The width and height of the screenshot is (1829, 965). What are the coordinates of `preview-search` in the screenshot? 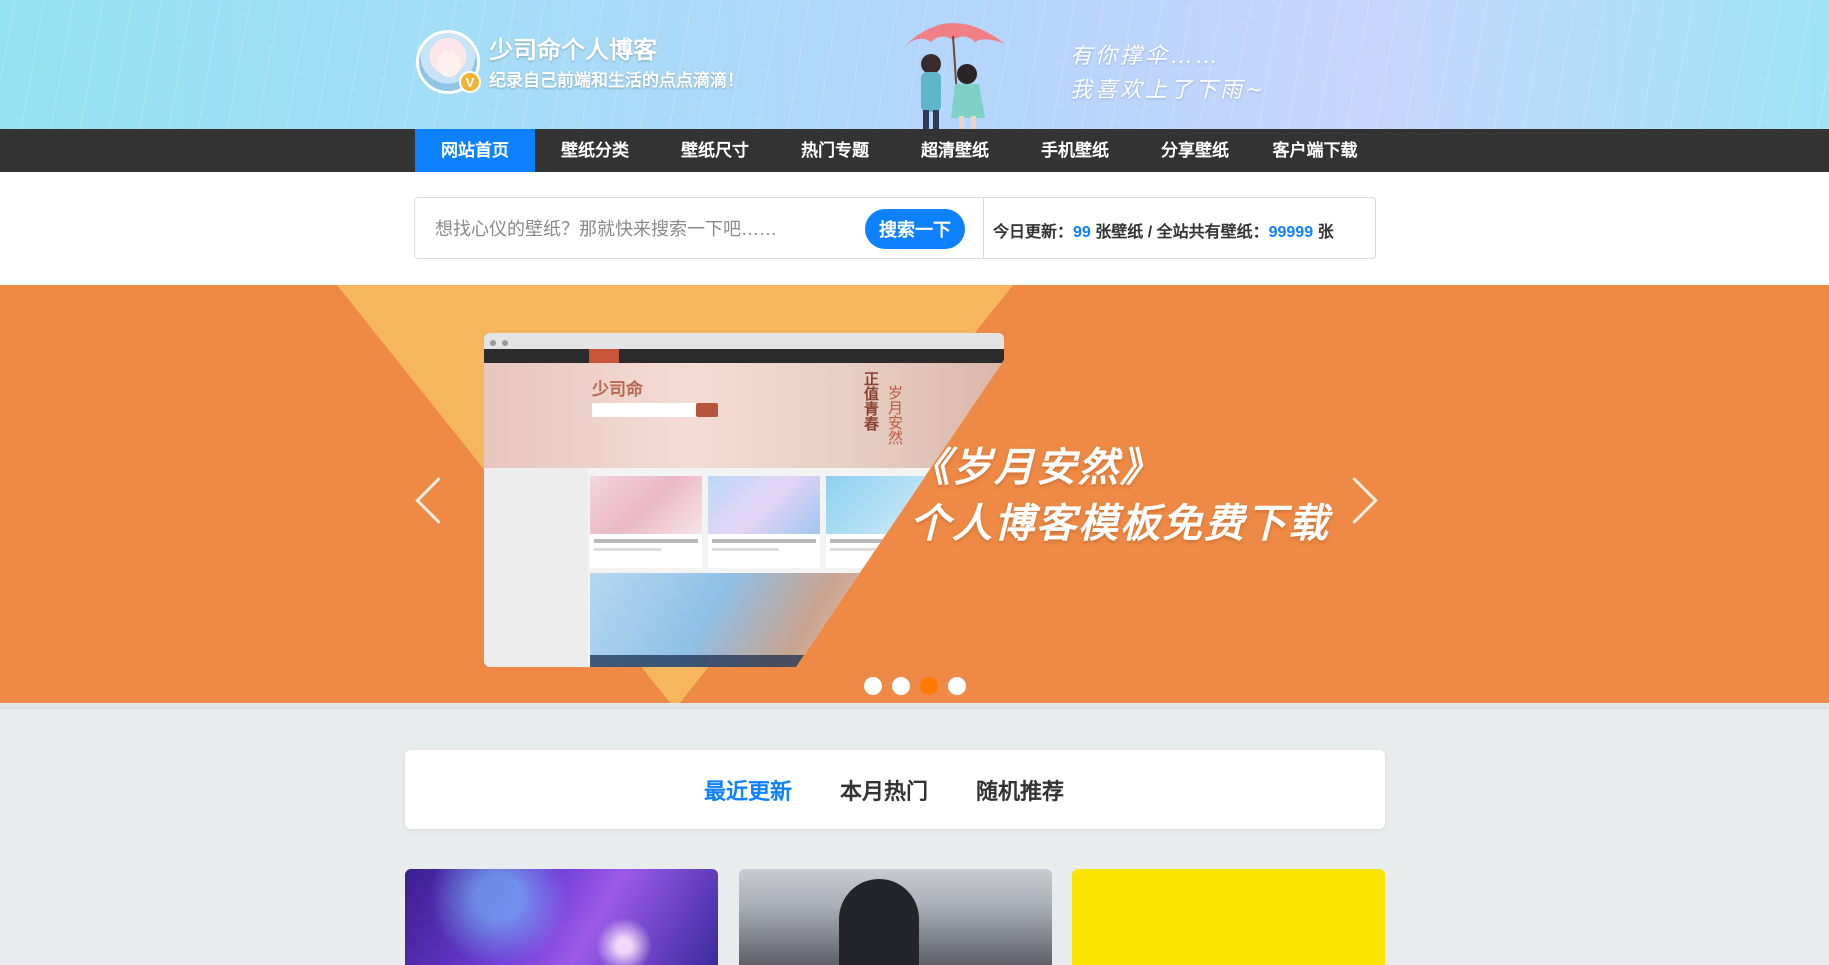 It's located at (655, 410).